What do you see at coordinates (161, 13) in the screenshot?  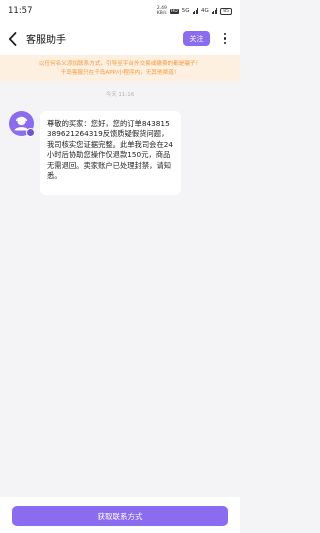 I see `network-speed-unit: KB/s` at bounding box center [161, 13].